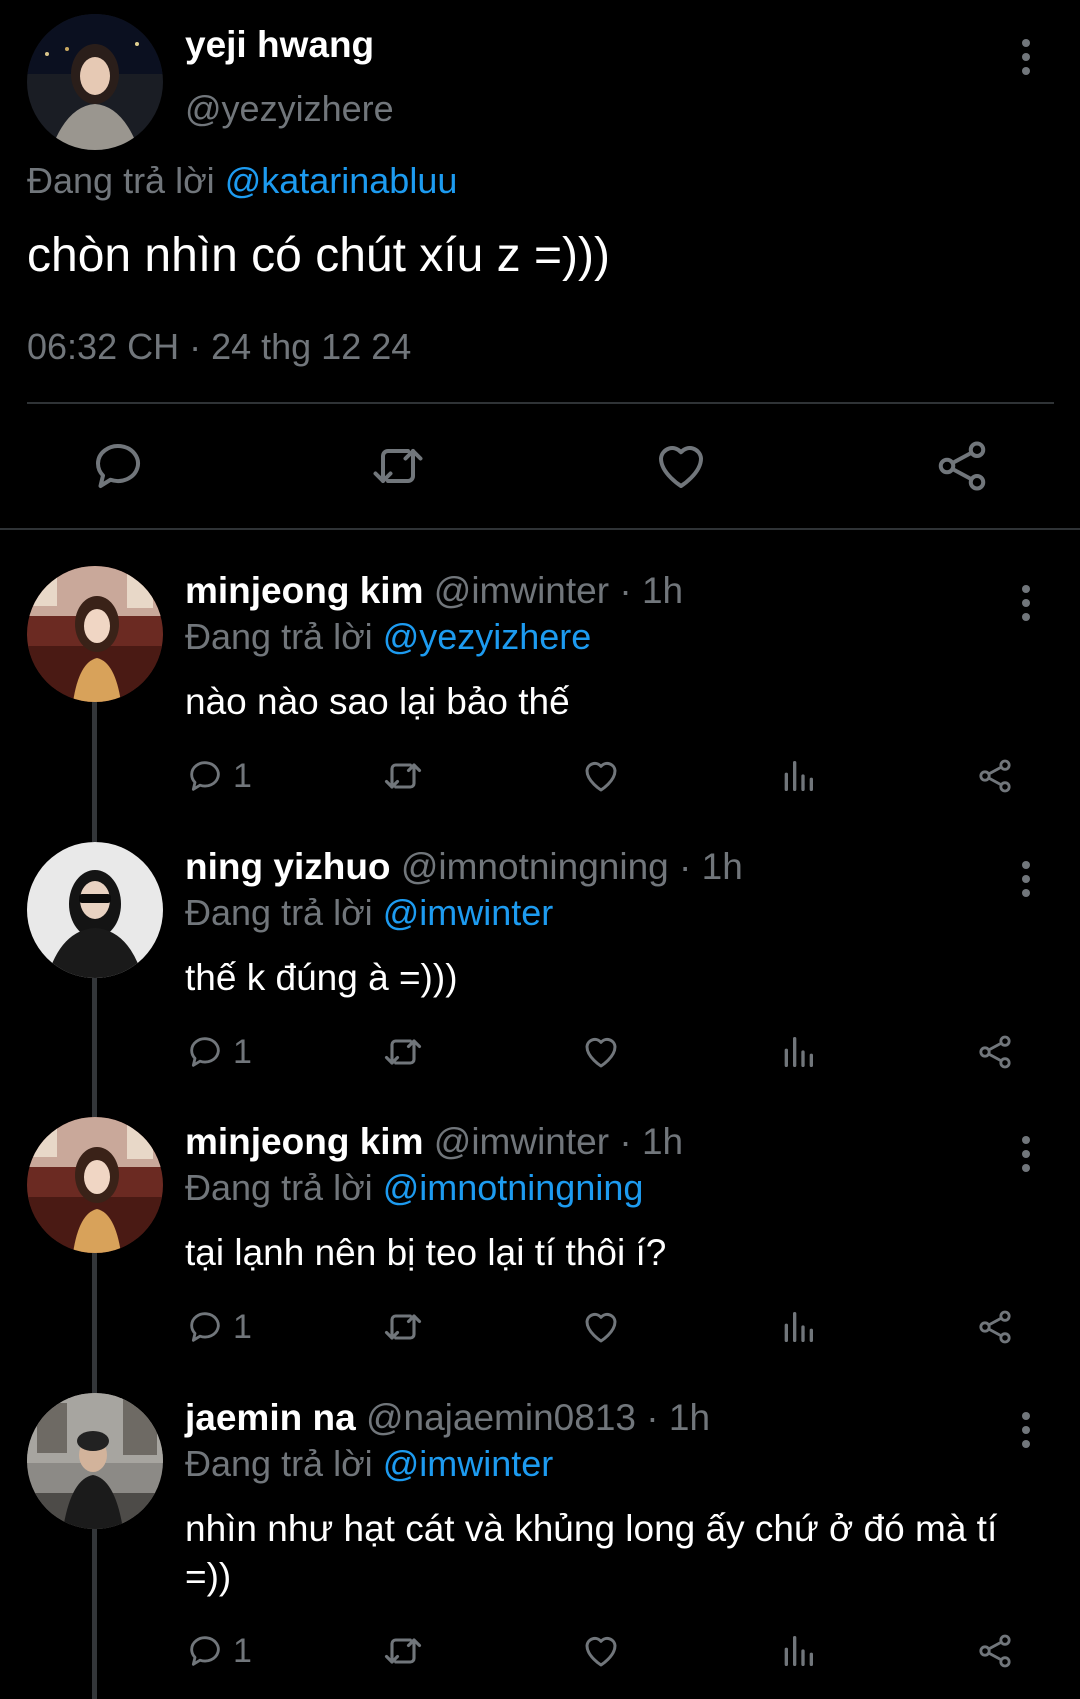 Image resolution: width=1080 pixels, height=1699 pixels. I want to click on author-name: ning yizhuo, so click(288, 866).